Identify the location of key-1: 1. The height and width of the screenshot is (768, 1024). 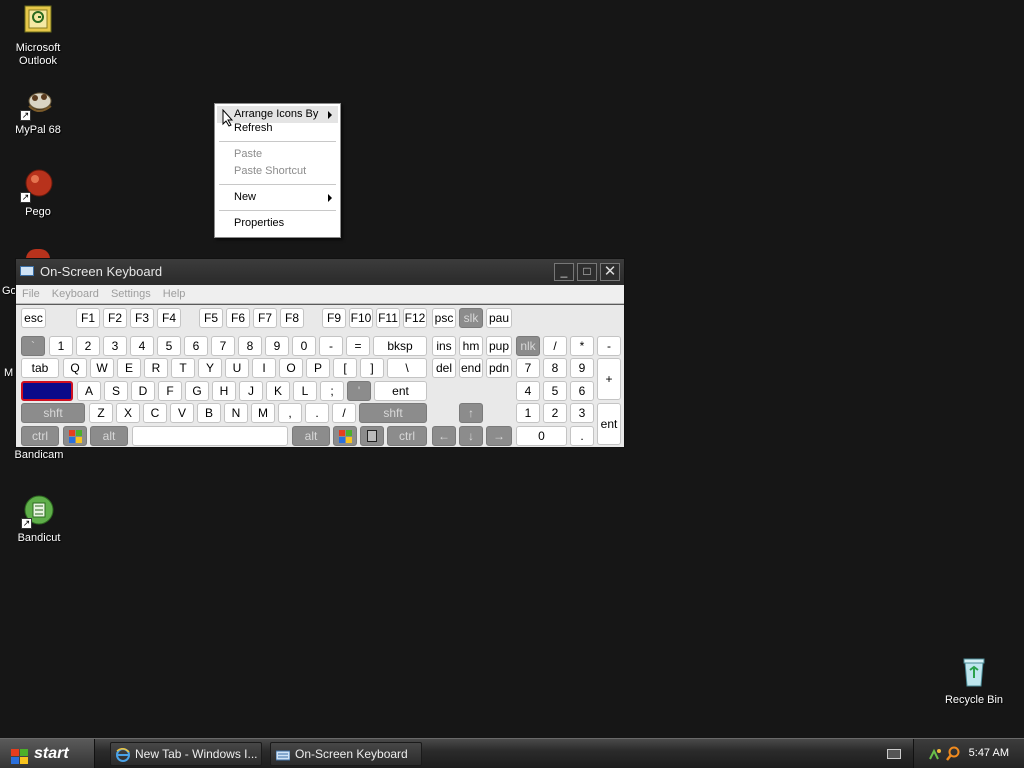
(61, 346).